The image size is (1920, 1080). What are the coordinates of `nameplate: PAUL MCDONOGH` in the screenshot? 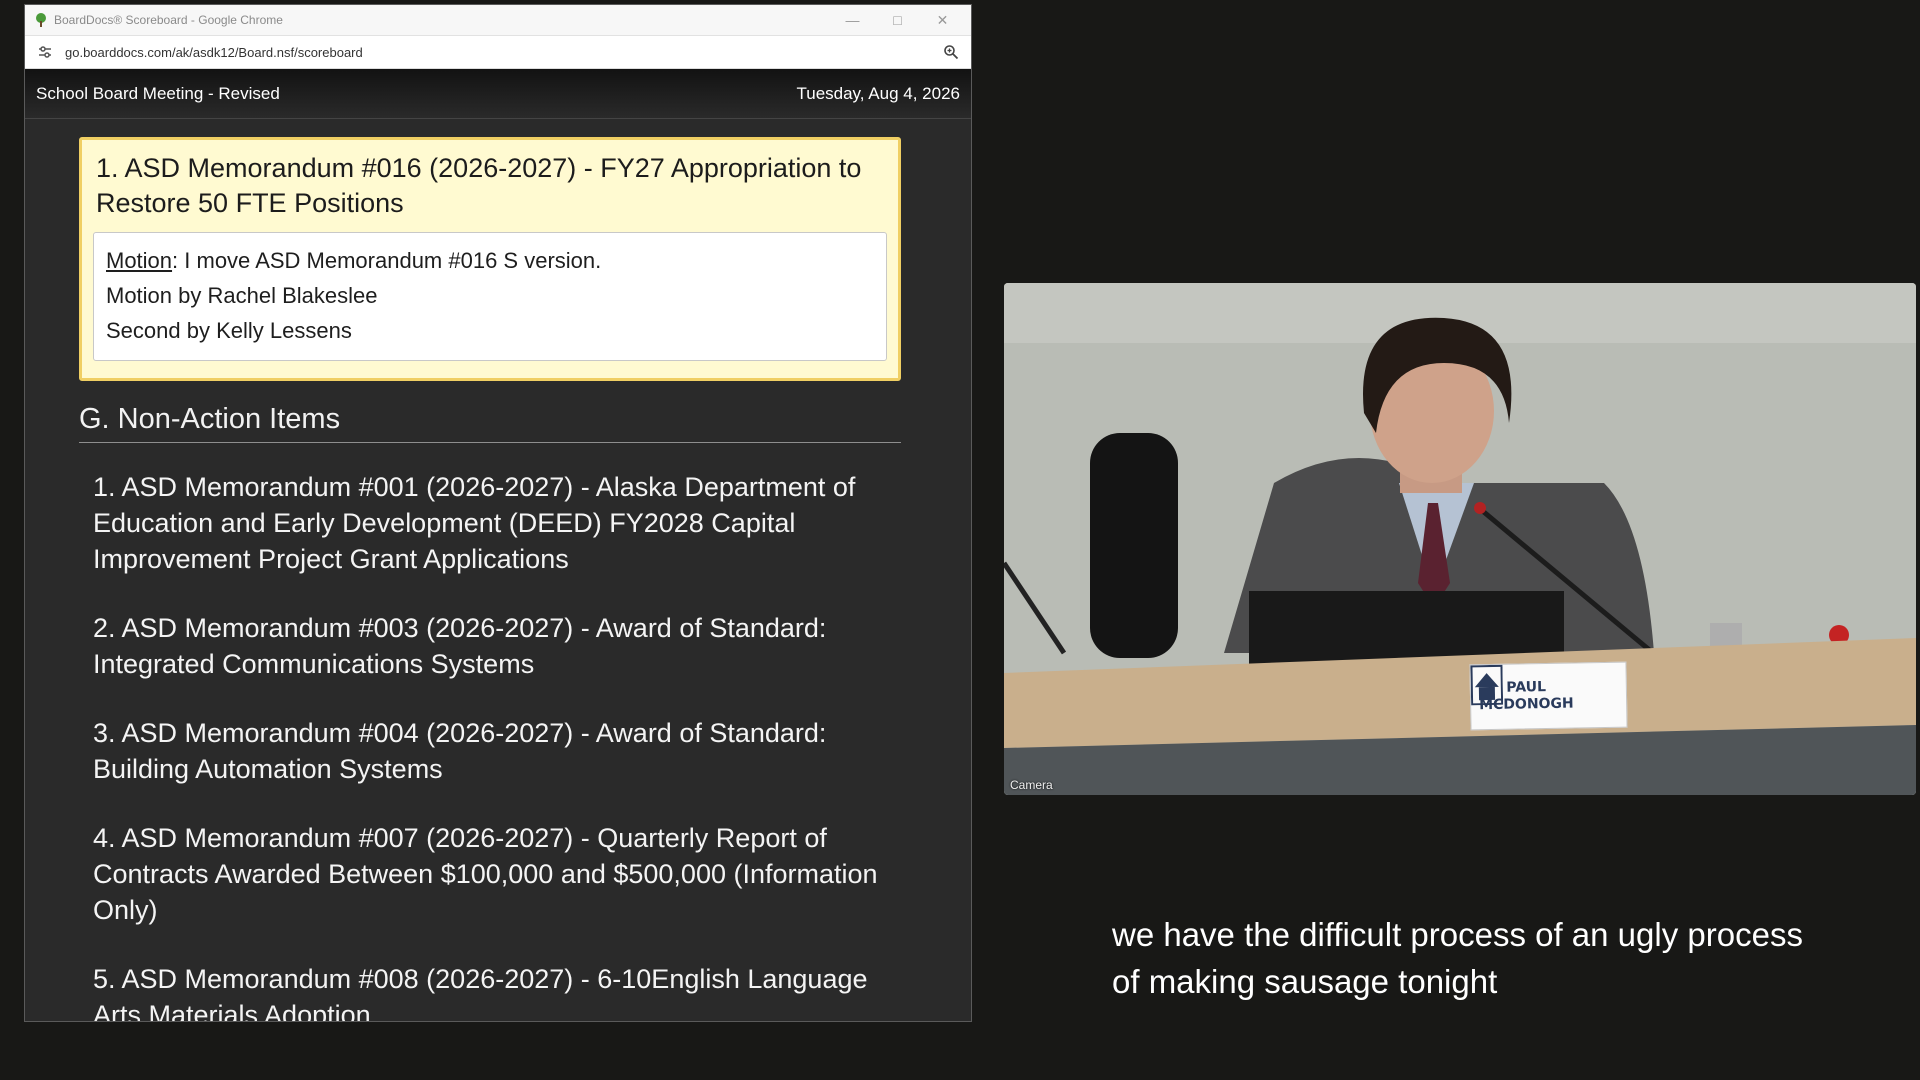 It's located at (1548, 696).